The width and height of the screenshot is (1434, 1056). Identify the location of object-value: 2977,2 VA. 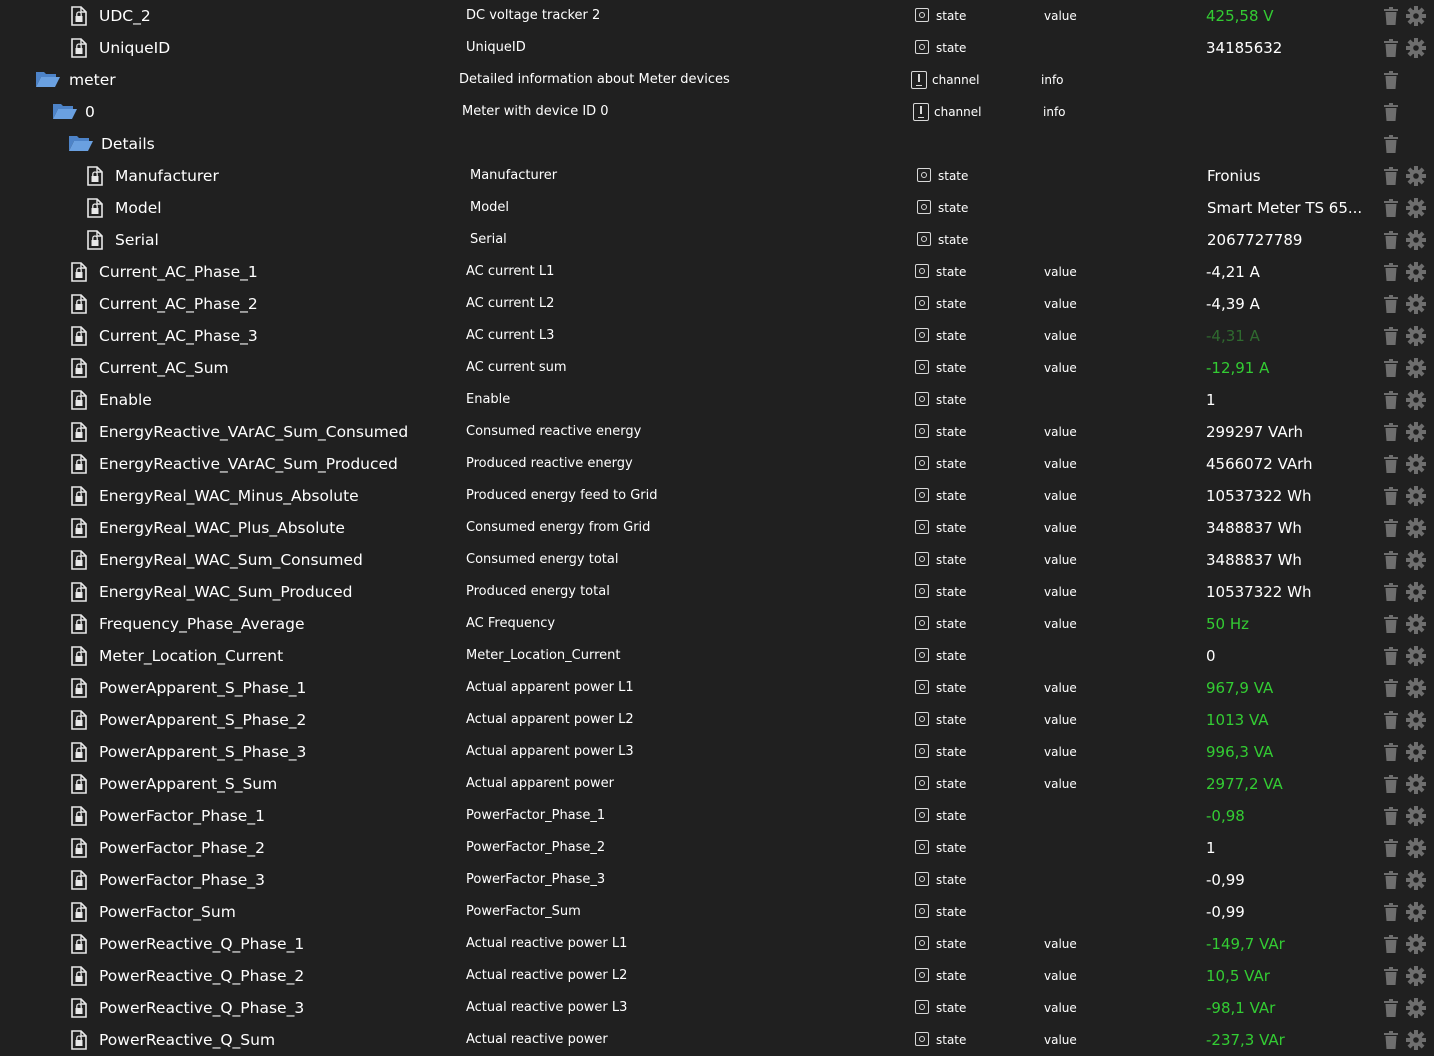
(1244, 784).